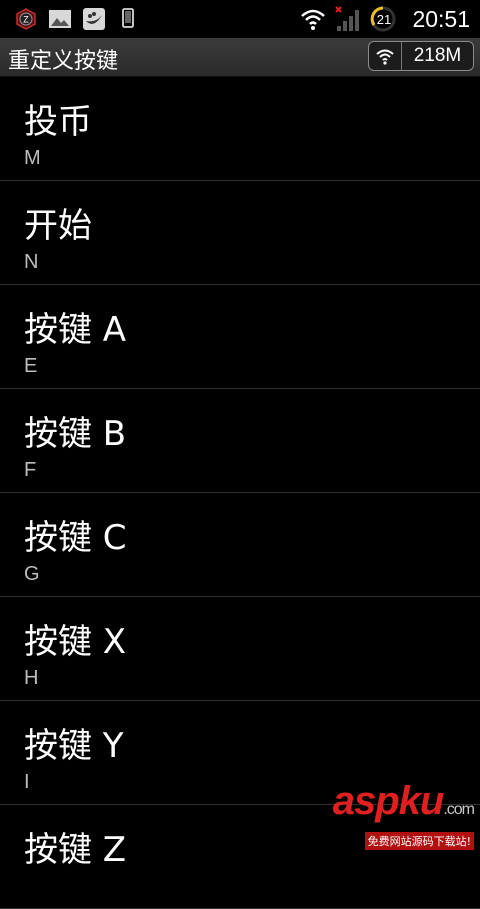 This screenshot has width=480, height=909. I want to click on watermark-tagline: 免费网站源码下载站!, so click(419, 841).